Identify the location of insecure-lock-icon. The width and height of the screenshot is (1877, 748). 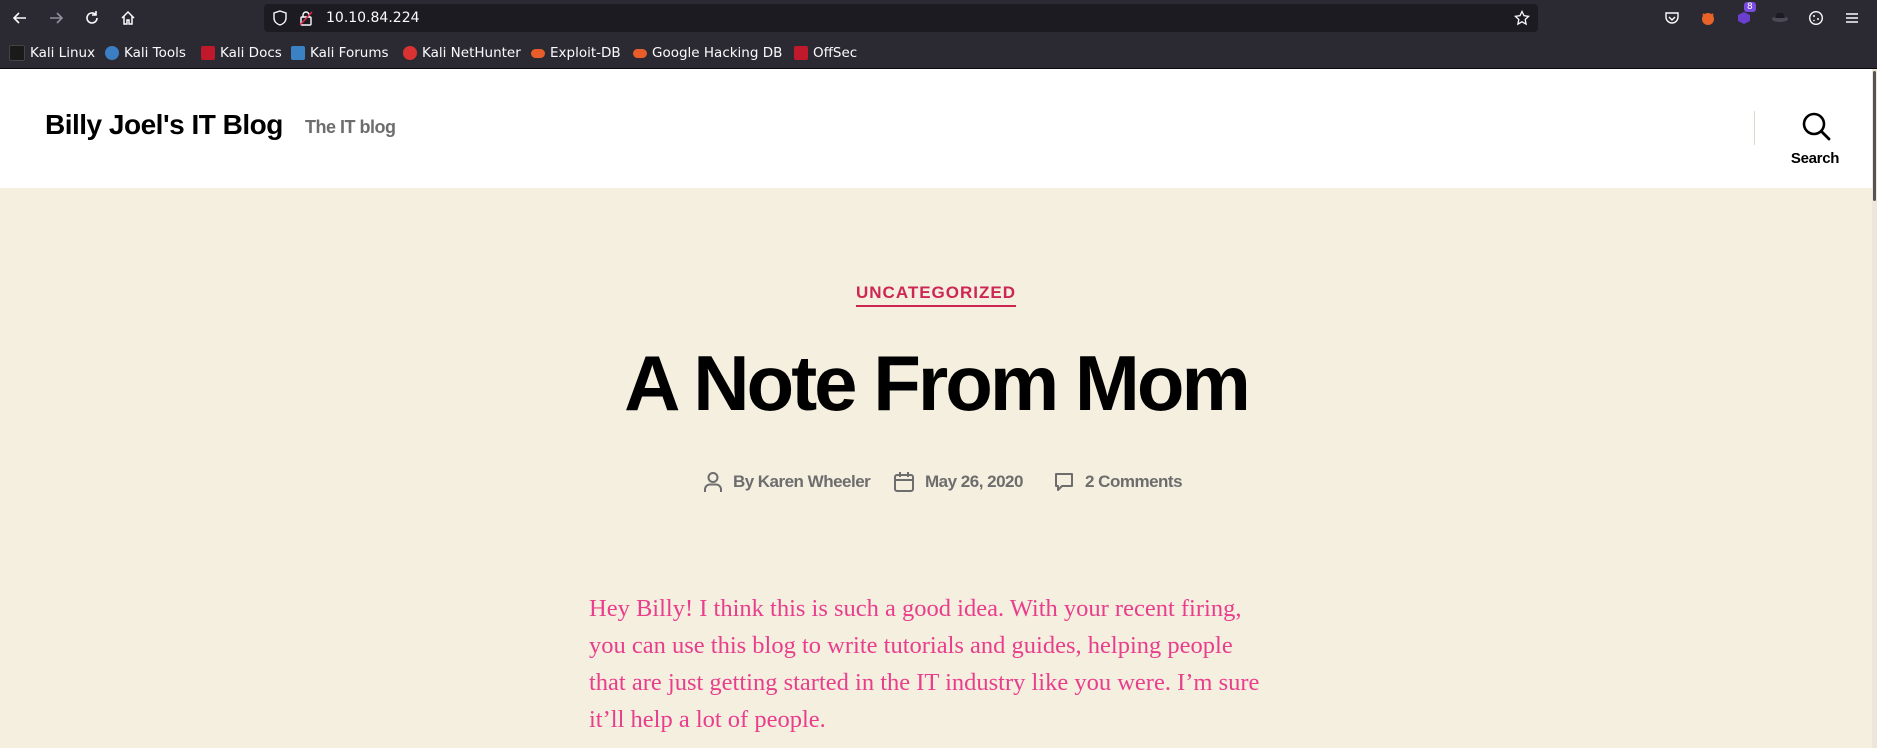
(306, 20).